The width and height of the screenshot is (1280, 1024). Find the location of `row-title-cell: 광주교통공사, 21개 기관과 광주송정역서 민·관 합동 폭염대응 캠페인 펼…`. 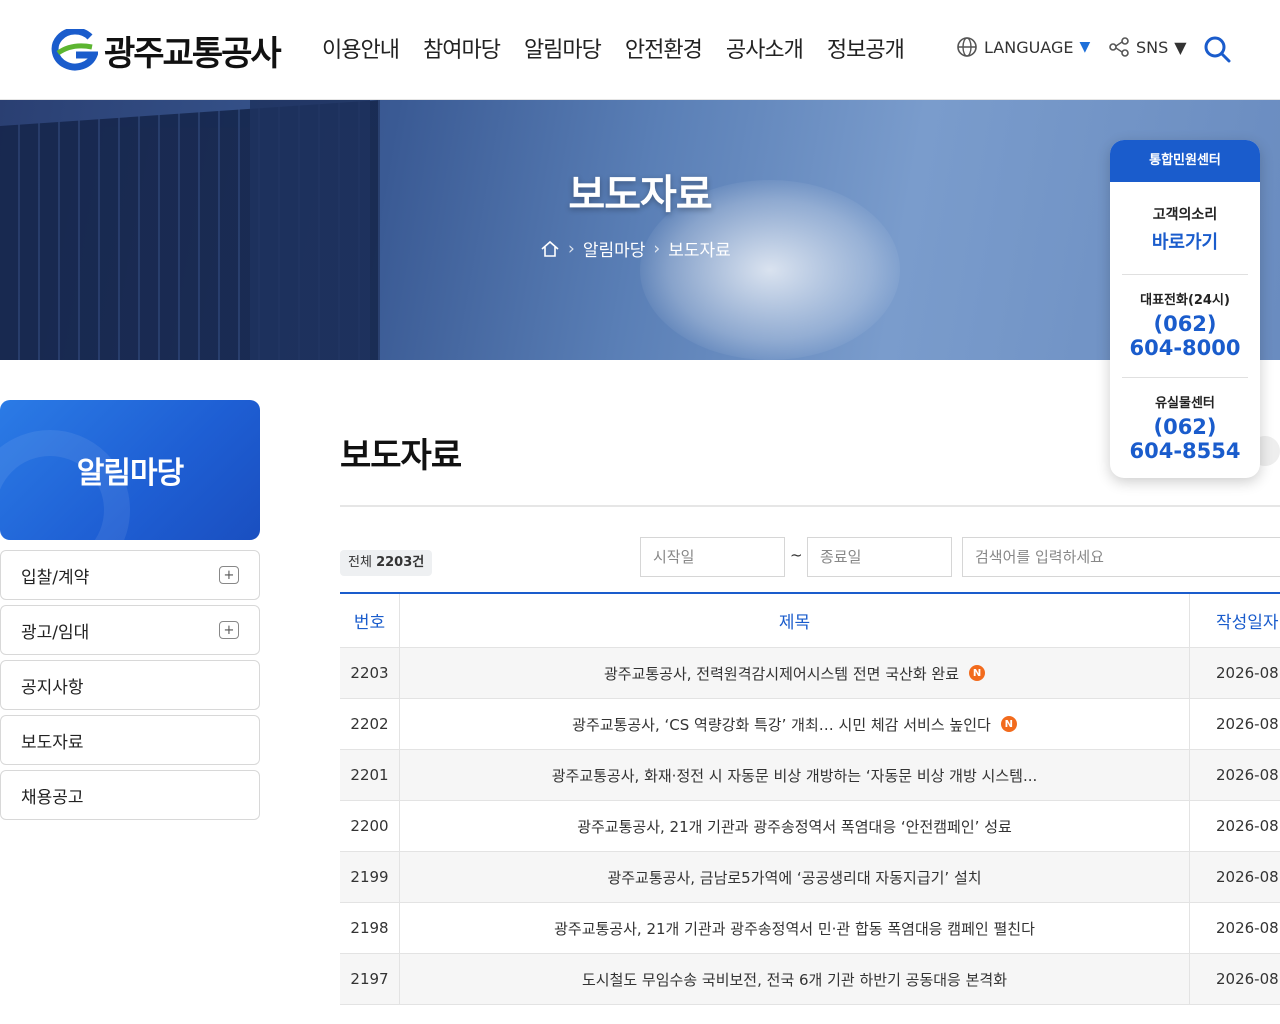

row-title-cell: 광주교통공사, 21개 기관과 광주송정역서 민·관 합동 폭염대응 캠페인 펼… is located at coordinates (795, 928).